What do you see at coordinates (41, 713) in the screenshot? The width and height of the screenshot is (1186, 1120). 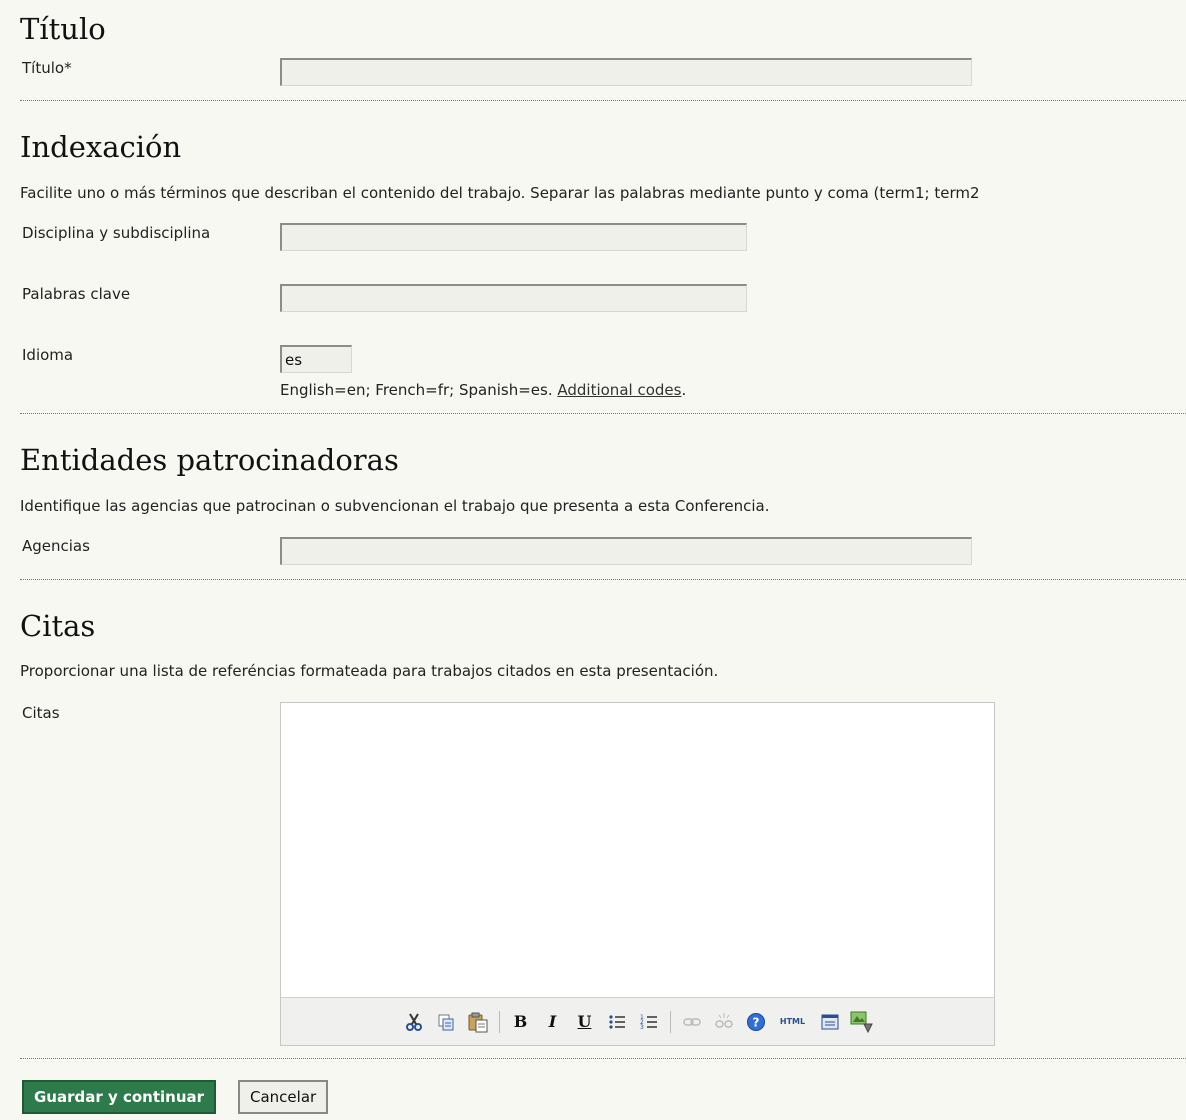 I see `citas-label: Citas` at bounding box center [41, 713].